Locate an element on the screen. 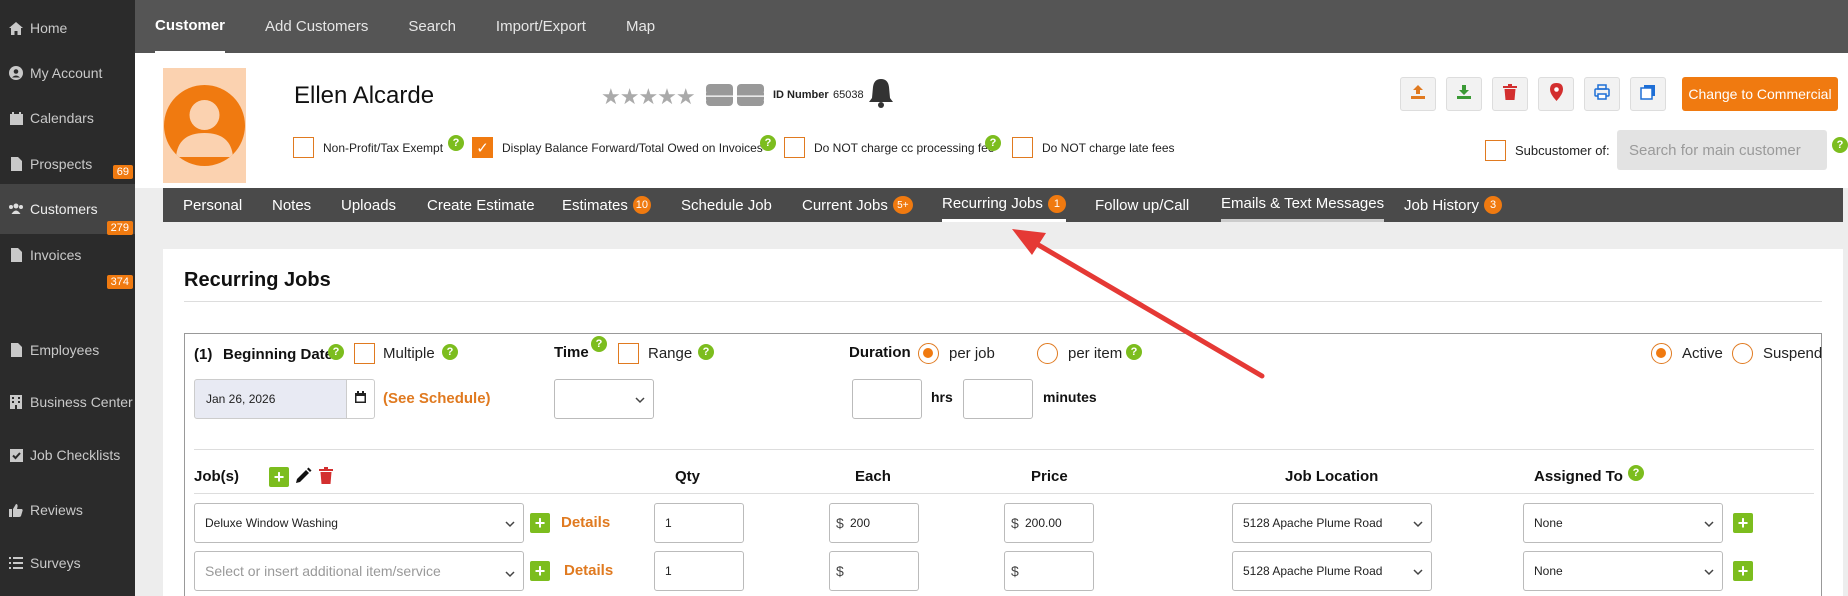  sidebar-item-business-center: Business Center is located at coordinates (67, 402).